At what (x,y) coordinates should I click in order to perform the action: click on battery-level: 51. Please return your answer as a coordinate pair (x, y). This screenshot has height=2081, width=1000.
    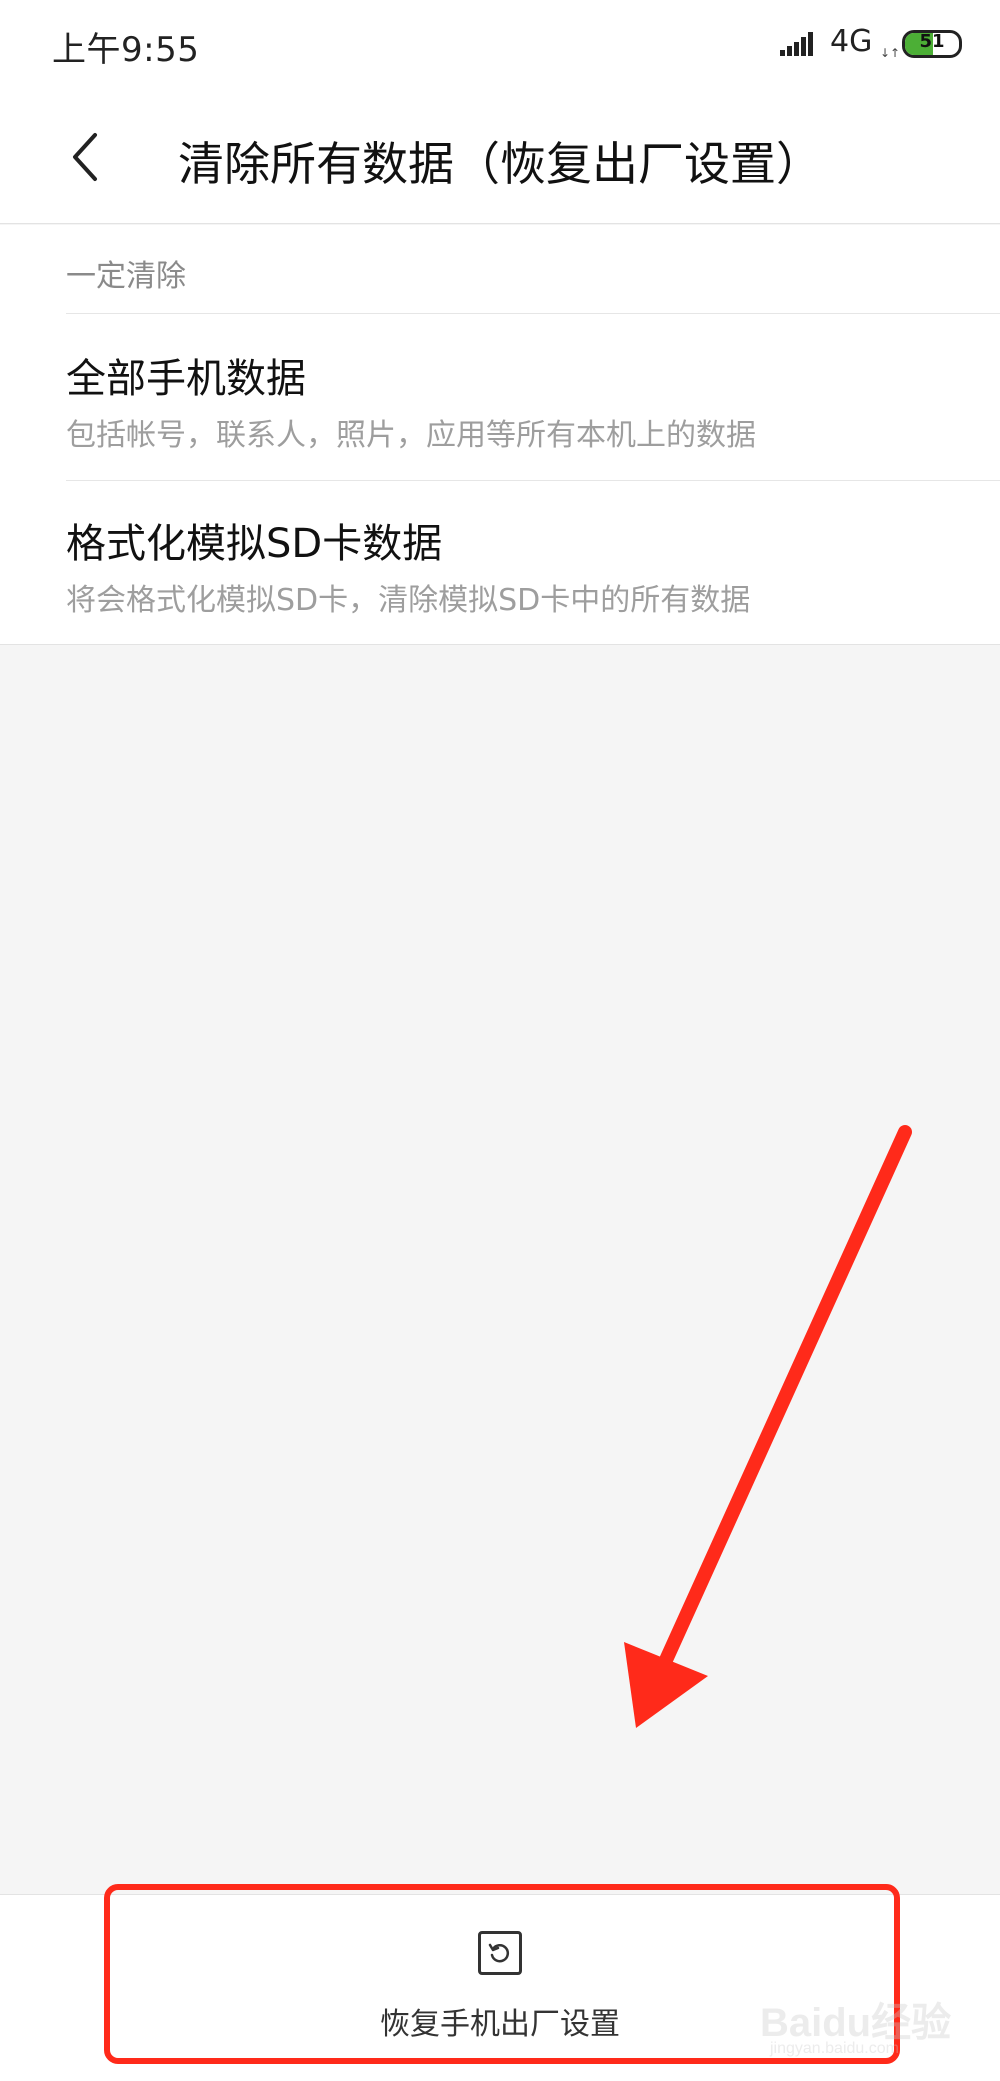
    Looking at the image, I should click on (932, 41).